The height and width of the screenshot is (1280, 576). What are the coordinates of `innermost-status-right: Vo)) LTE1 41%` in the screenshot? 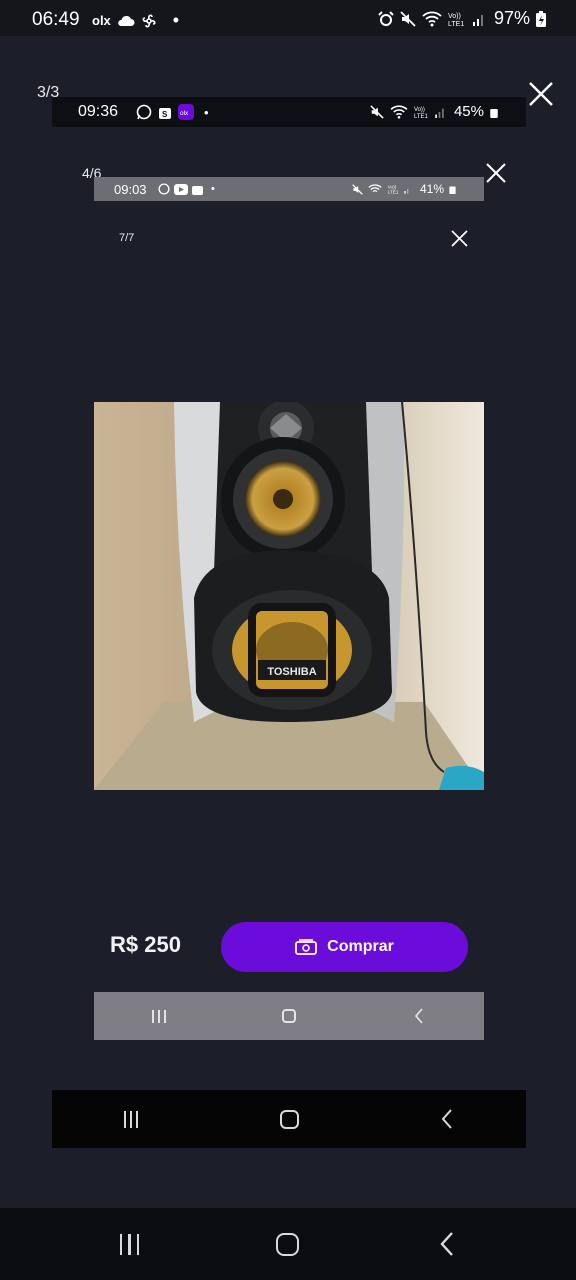 It's located at (404, 189).